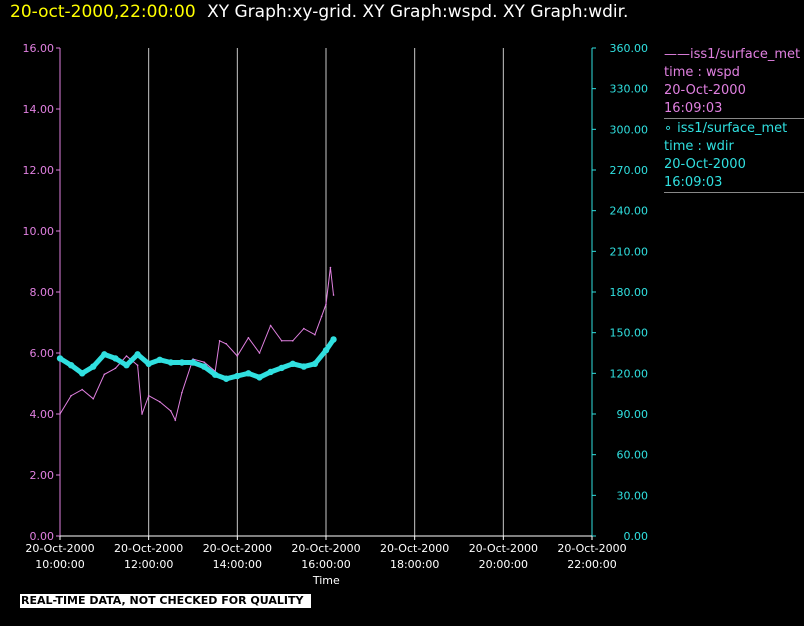 Image resolution: width=804 pixels, height=626 pixels. I want to click on legend-variable: time : wdir, so click(699, 146).